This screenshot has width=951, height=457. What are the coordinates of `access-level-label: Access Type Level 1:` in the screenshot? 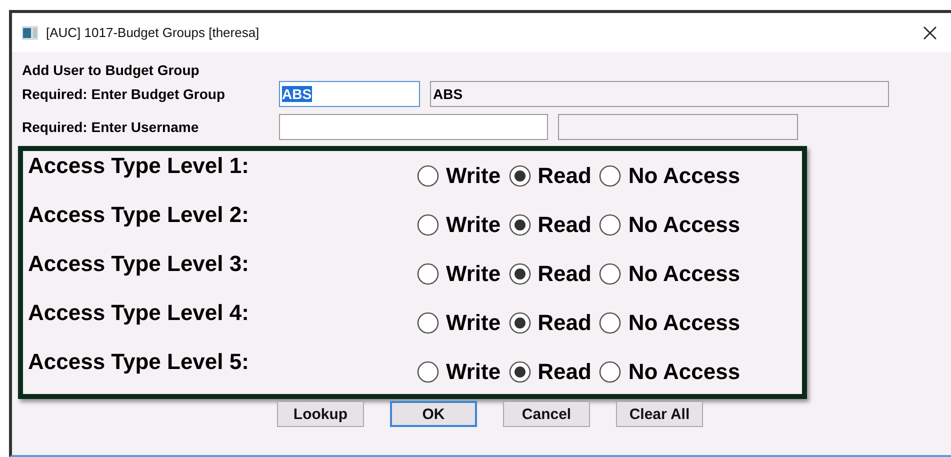 It's located at (139, 166).